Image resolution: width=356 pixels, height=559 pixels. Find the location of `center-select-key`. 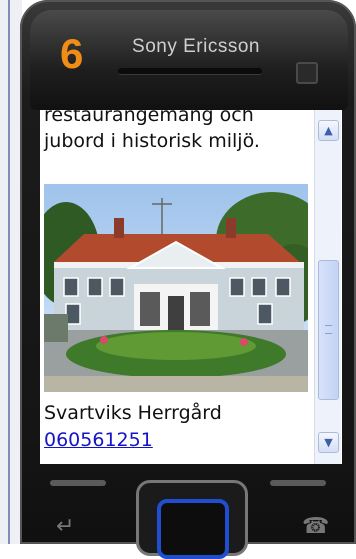

center-select-key is located at coordinates (193, 529).